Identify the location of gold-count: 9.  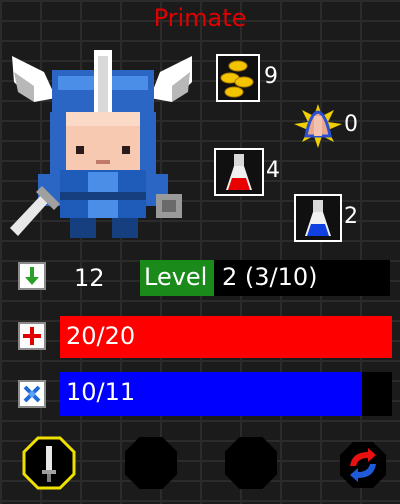
(271, 76).